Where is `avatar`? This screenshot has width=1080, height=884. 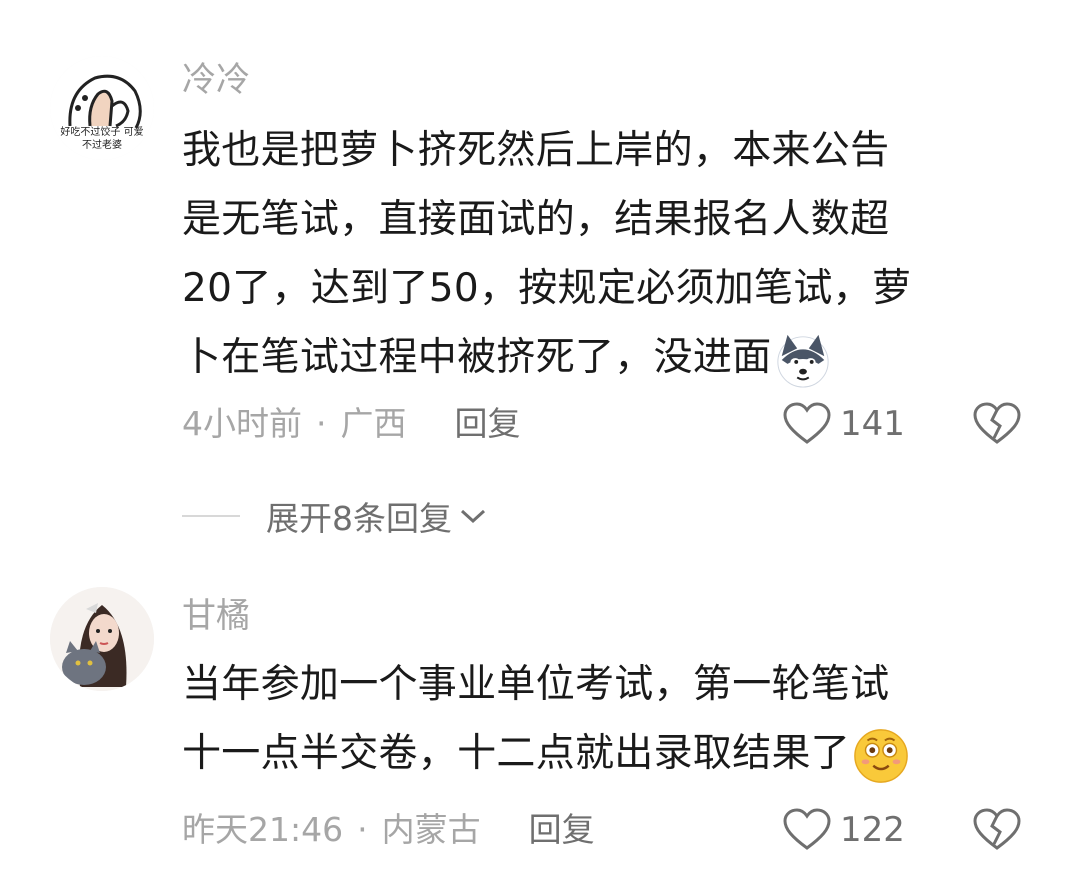
avatar is located at coordinates (102, 639).